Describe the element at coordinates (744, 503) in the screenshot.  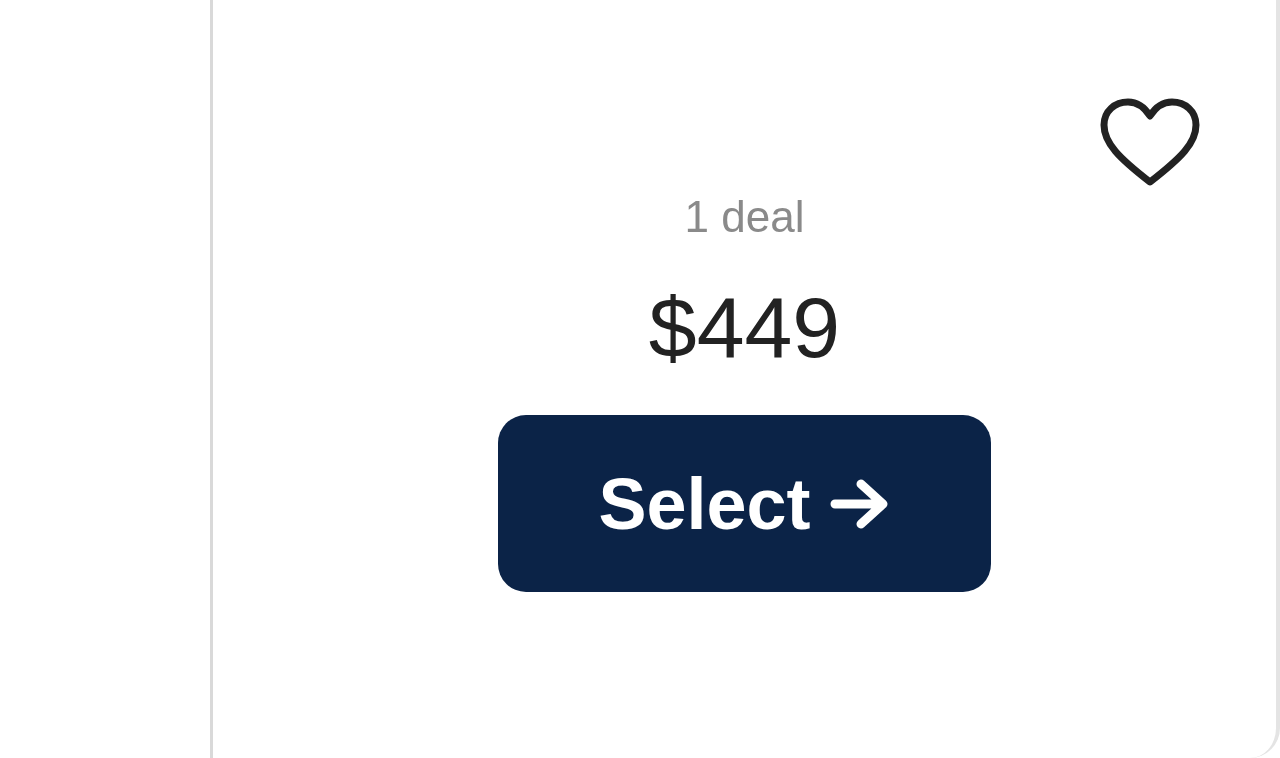
I see `select-button: Select` at that location.